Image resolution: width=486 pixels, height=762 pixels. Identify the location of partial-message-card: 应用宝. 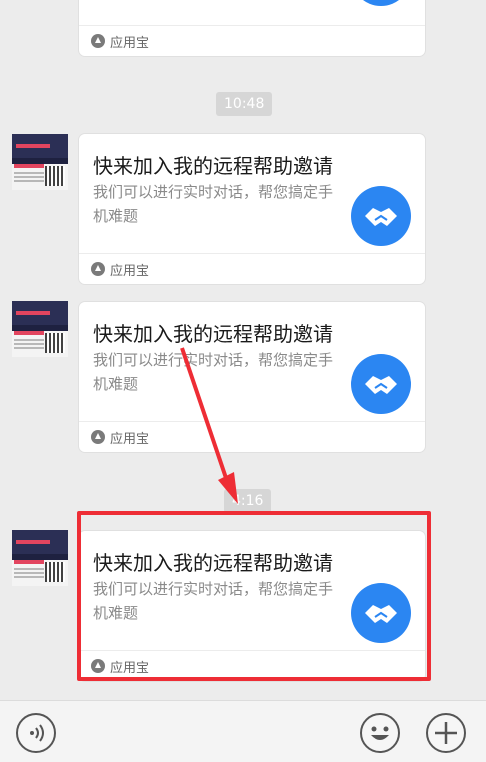
(252, 28).